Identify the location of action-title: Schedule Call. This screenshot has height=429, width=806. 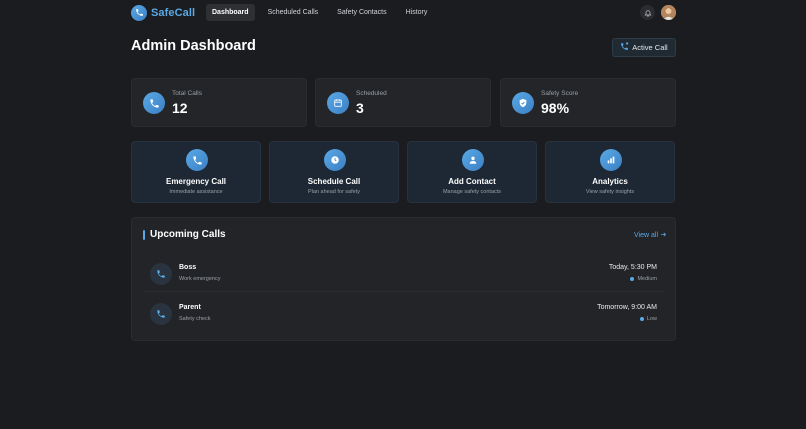
(334, 181).